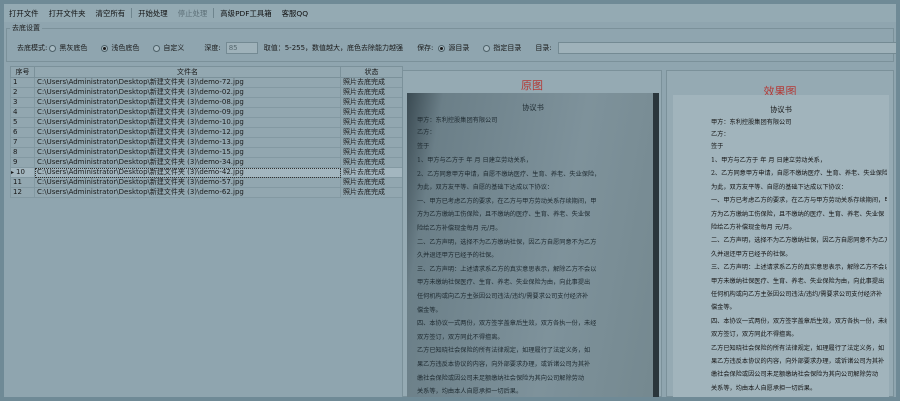 The image size is (900, 401). Describe the element at coordinates (751, 254) in the screenshot. I see `doc-body-line: 久并退还甲方已经予的社保。` at that location.